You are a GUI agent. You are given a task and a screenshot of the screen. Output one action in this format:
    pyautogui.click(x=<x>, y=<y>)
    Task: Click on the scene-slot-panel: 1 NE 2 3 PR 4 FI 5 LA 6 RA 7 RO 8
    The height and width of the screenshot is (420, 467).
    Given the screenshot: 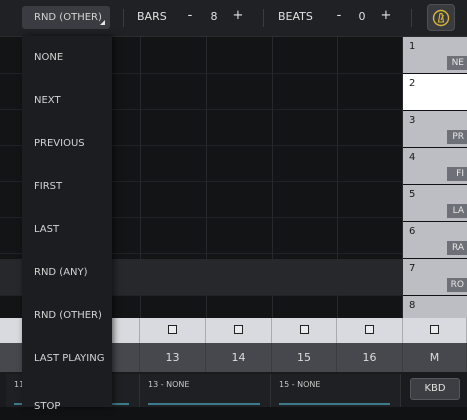 What is the action you would take?
    pyautogui.click(x=435, y=177)
    